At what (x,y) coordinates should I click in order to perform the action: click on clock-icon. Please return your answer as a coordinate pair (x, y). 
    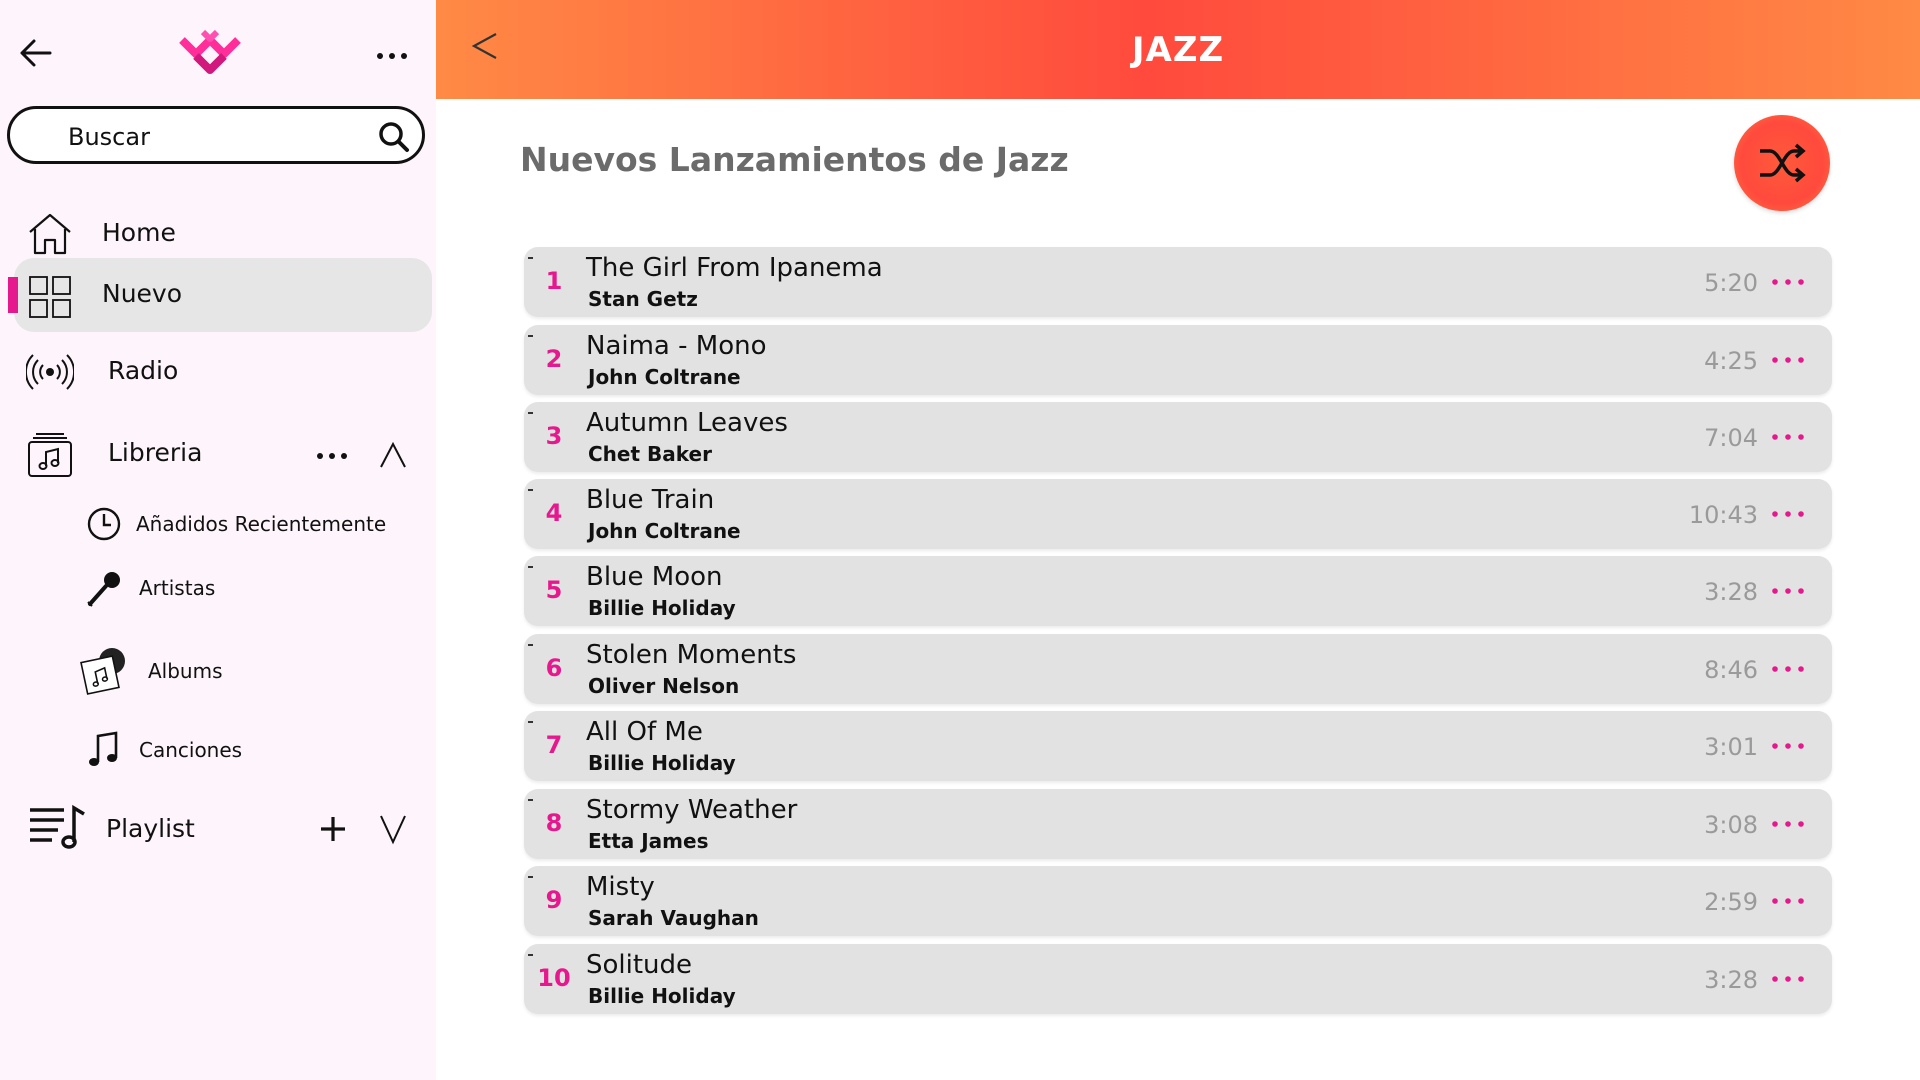
    Looking at the image, I should click on (104, 524).